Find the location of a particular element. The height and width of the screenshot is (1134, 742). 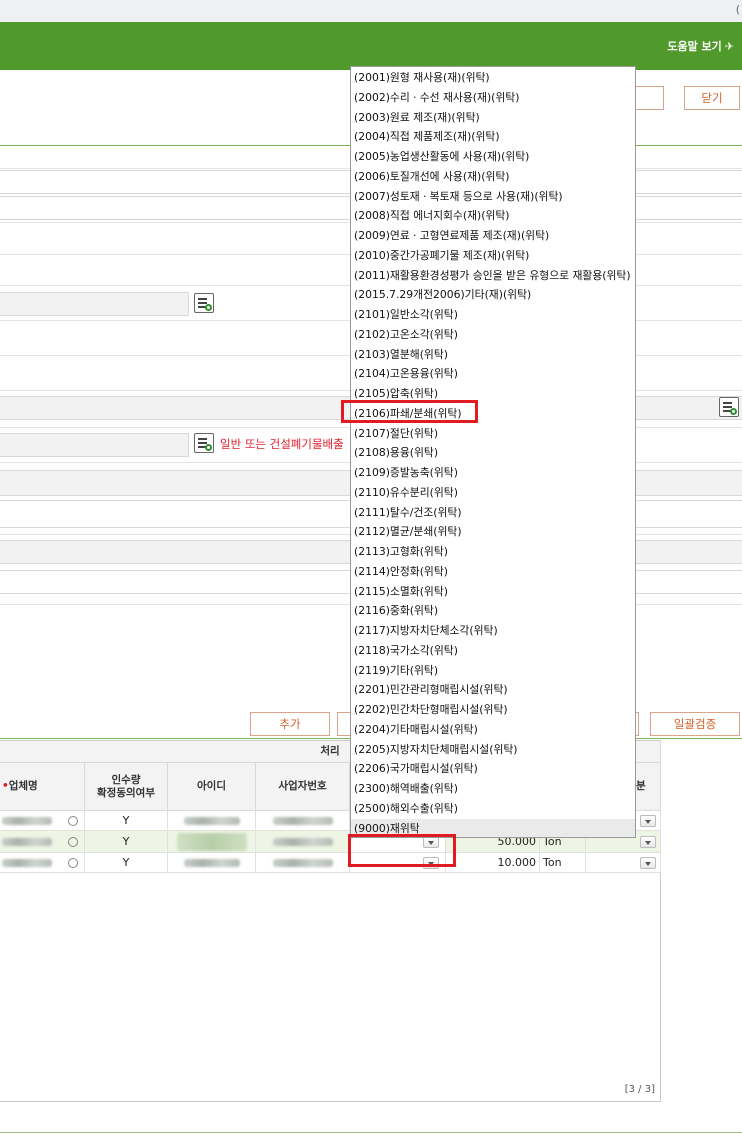

dropdown-option: (2500)해외수출(위탁) is located at coordinates (406, 808).